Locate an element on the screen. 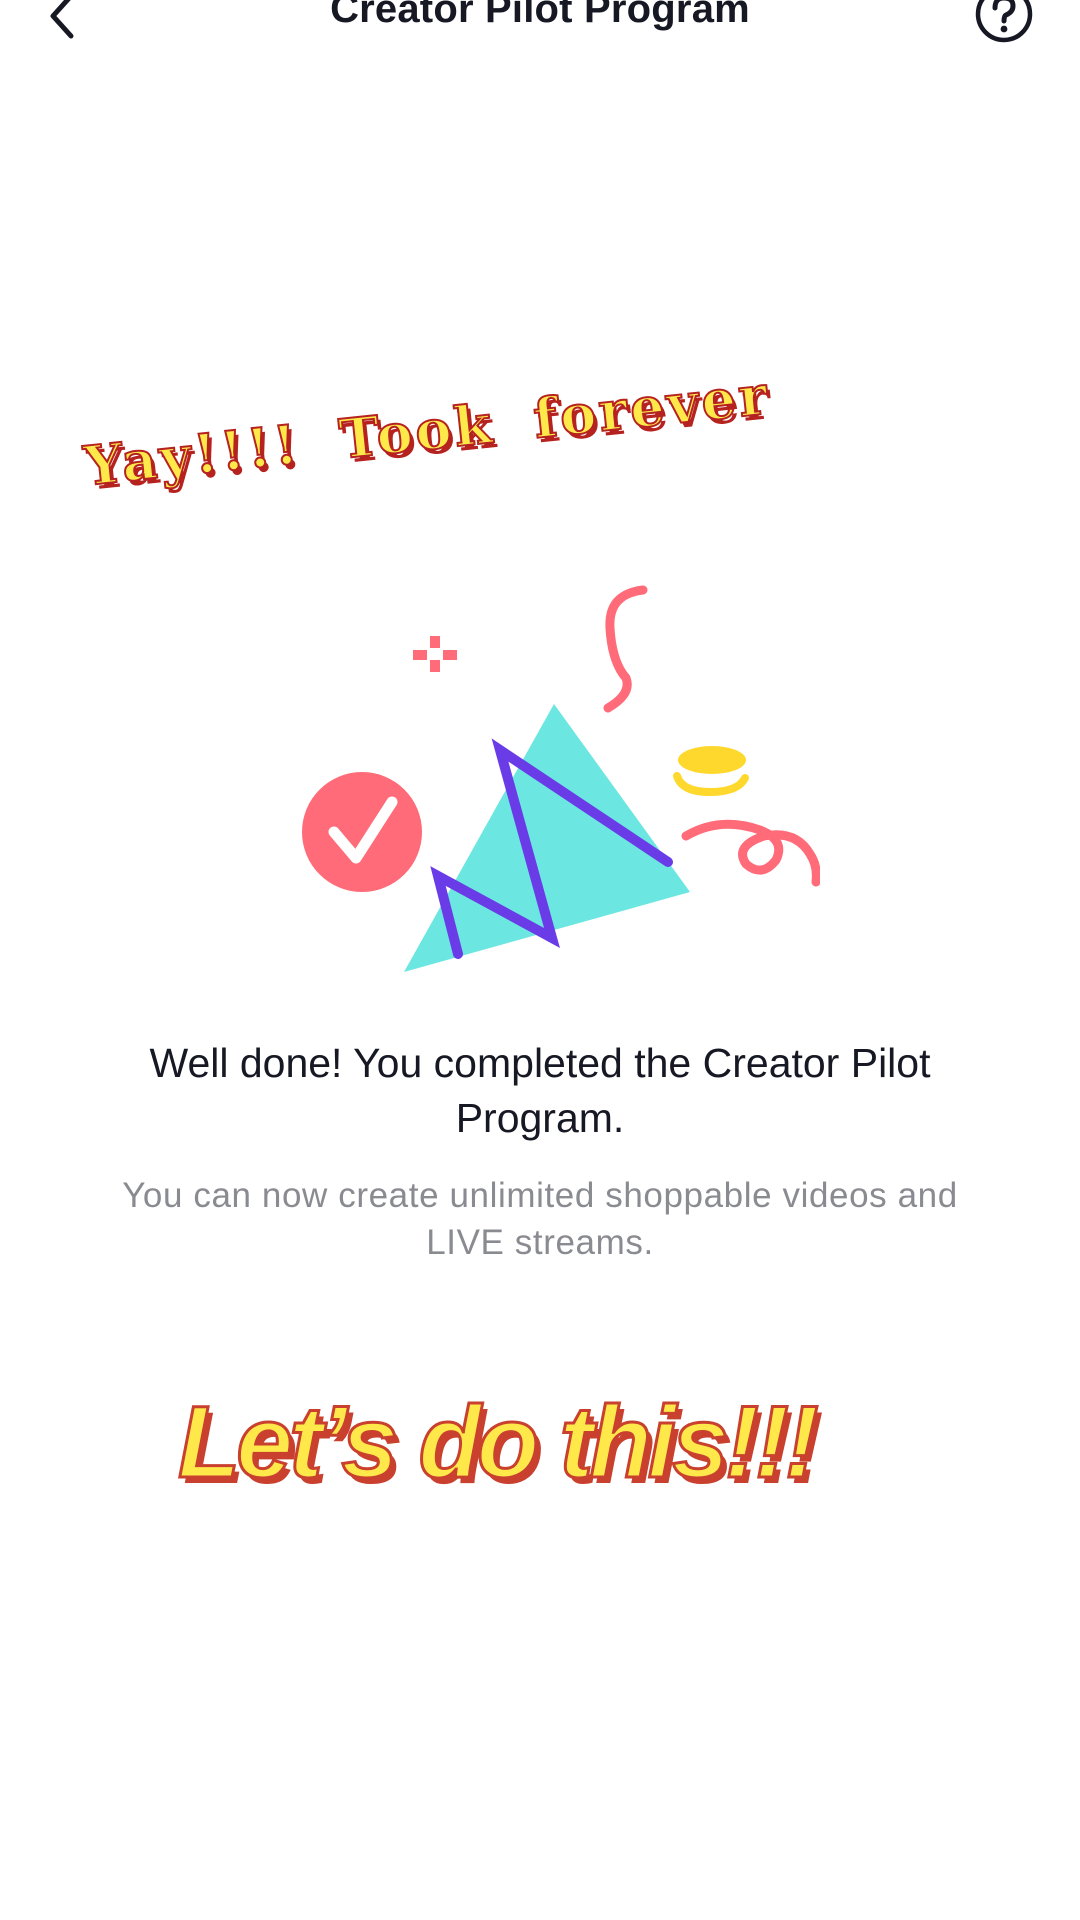 The width and height of the screenshot is (1080, 1920). page-title: Creator Pilot Program is located at coordinates (540, 15).